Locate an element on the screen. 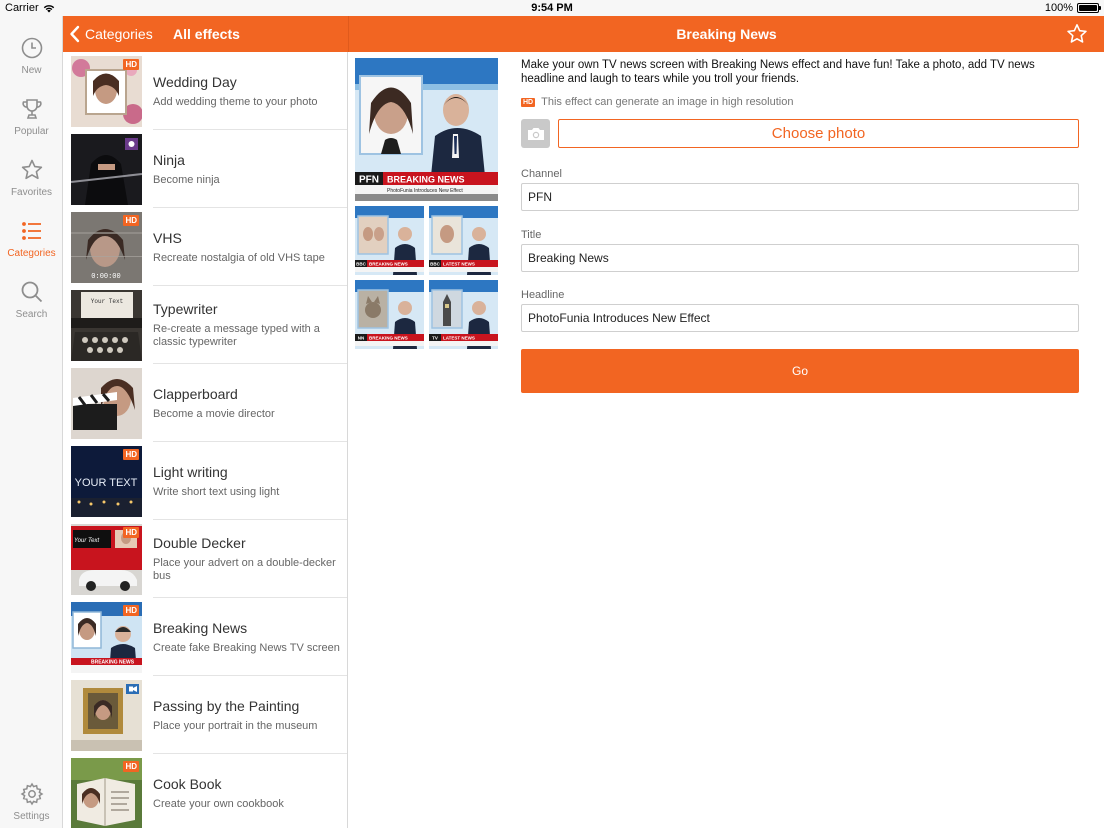  effect-description: Place your advert on a double-decker bus is located at coordinates (244, 569).